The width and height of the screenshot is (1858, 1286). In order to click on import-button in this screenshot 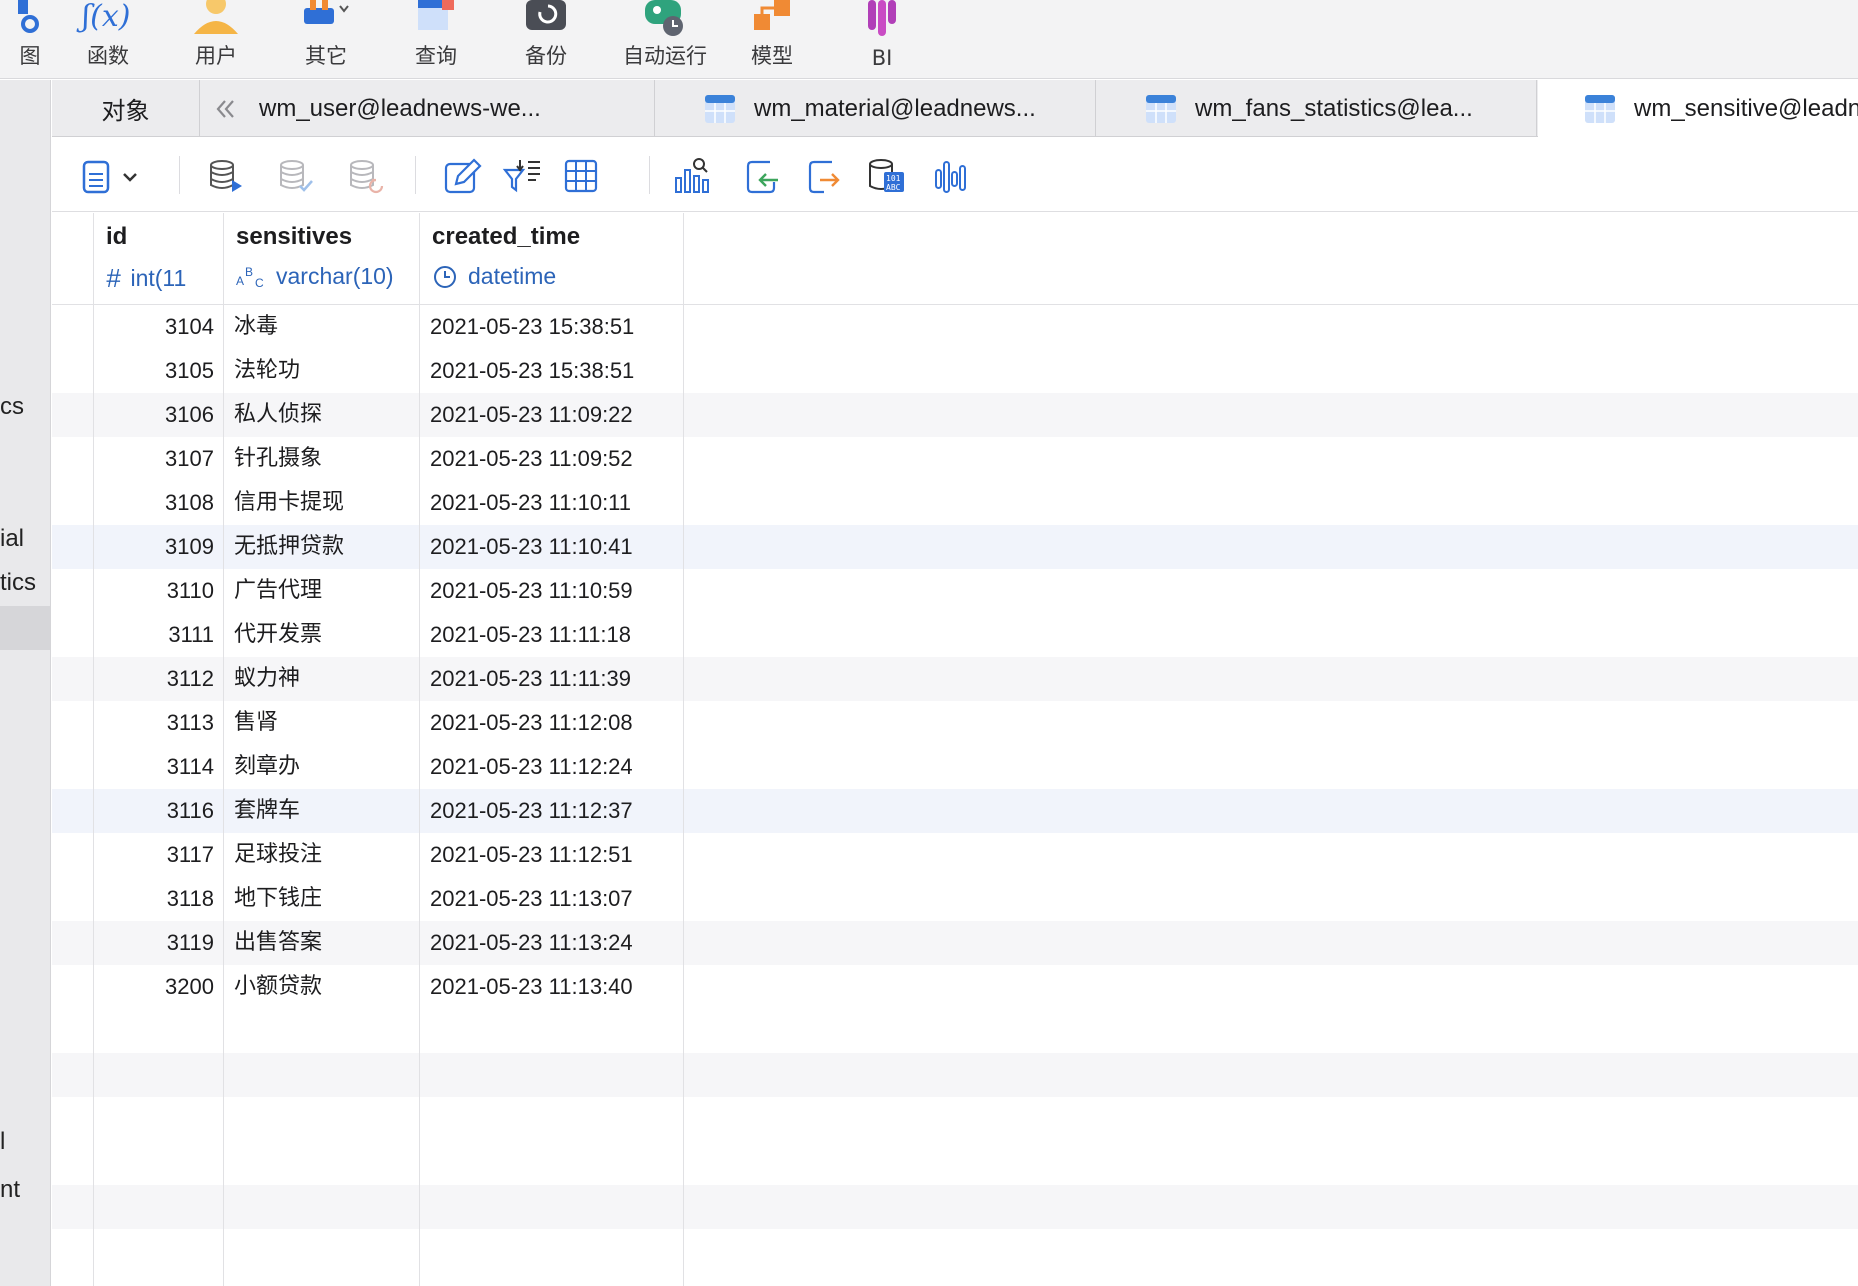, I will do `click(762, 176)`.